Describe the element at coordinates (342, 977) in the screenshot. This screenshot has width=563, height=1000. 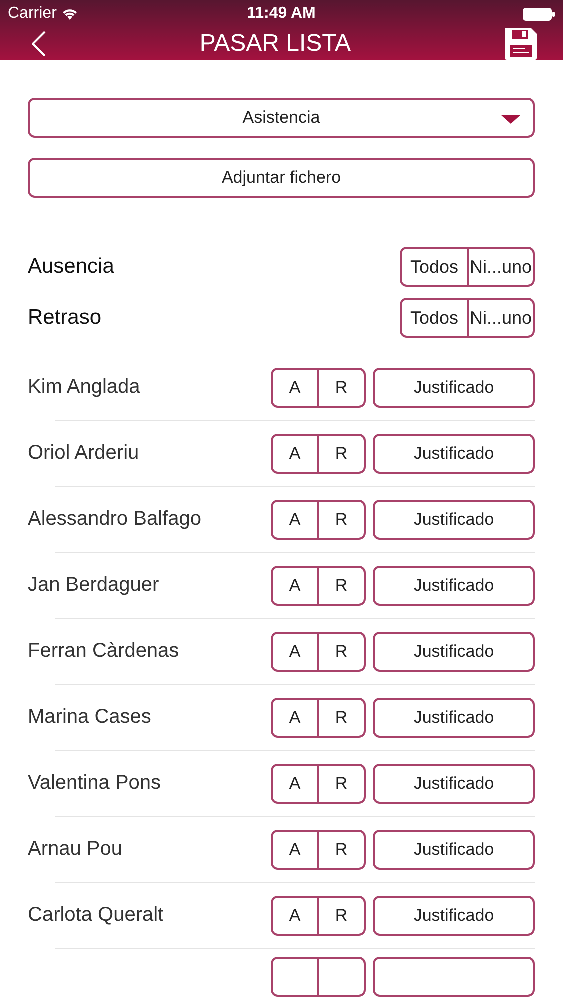
I see `late-toggle` at that location.